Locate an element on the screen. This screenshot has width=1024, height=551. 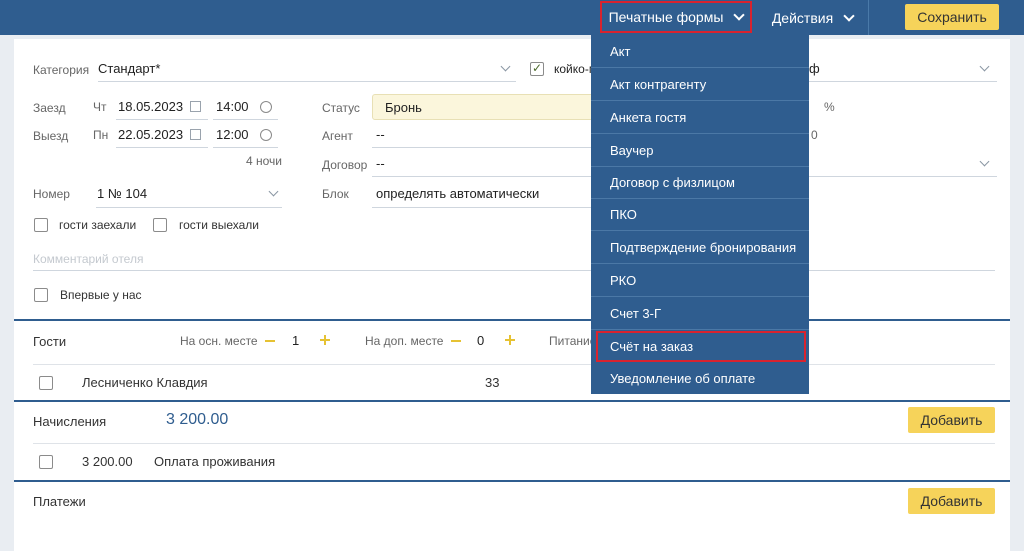
contract-select is located at coordinates (903, 164).